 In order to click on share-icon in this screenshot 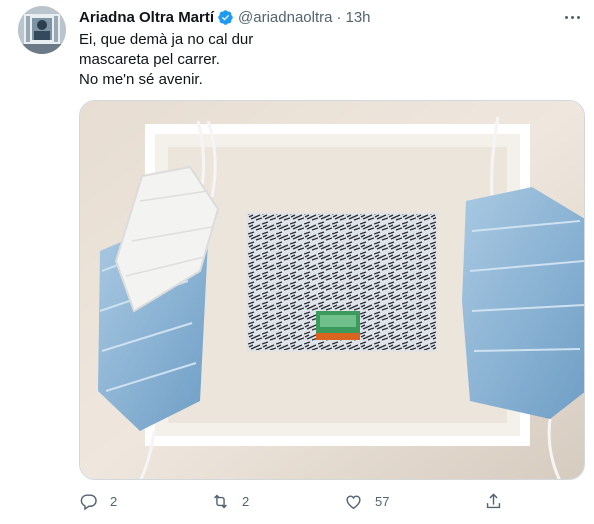, I will do `click(493, 500)`.